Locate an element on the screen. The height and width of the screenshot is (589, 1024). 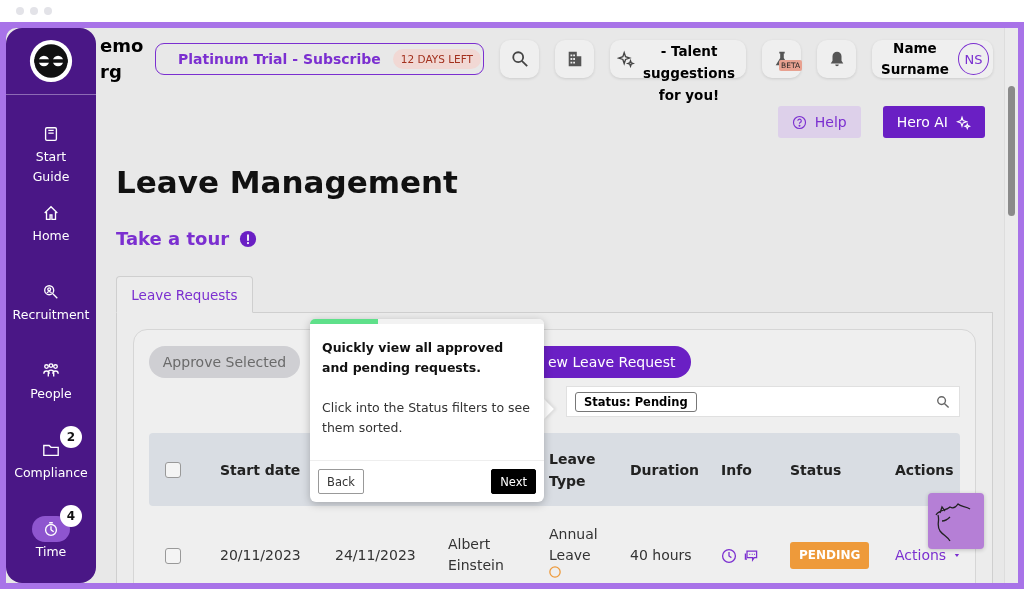
book-icon is located at coordinates (51, 134).